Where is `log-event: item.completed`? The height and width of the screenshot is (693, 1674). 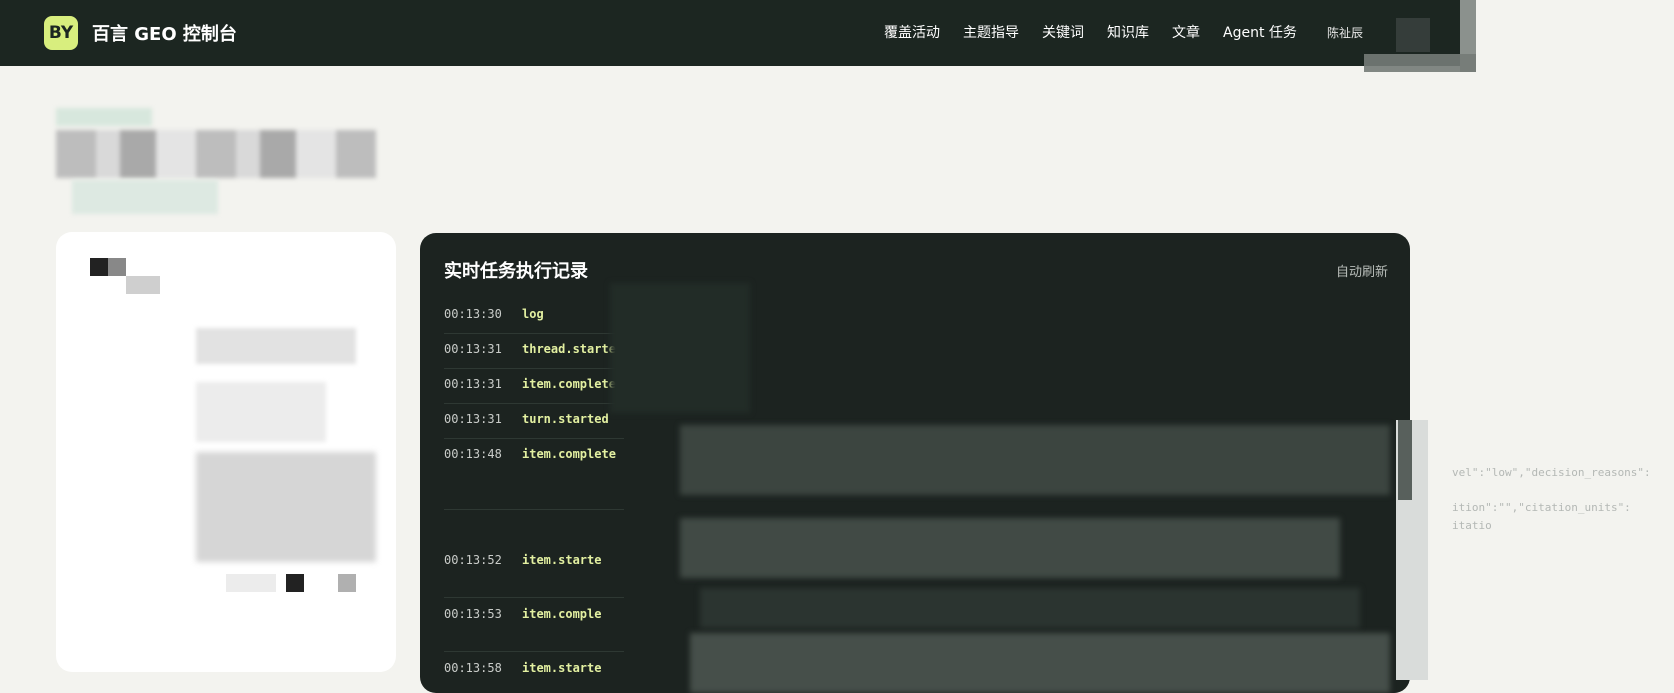
log-event: item.completed is located at coordinates (573, 384).